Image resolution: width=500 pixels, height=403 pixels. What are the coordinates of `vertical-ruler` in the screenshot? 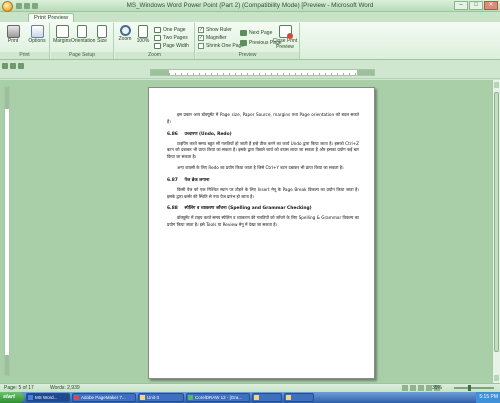 It's located at (7, 231).